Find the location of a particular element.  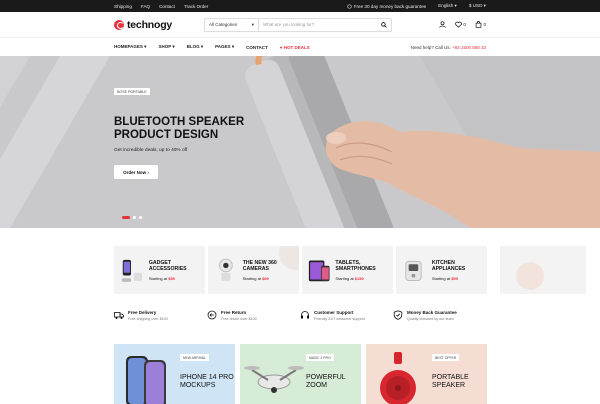

top-link-contact: Contact is located at coordinates (167, 6).